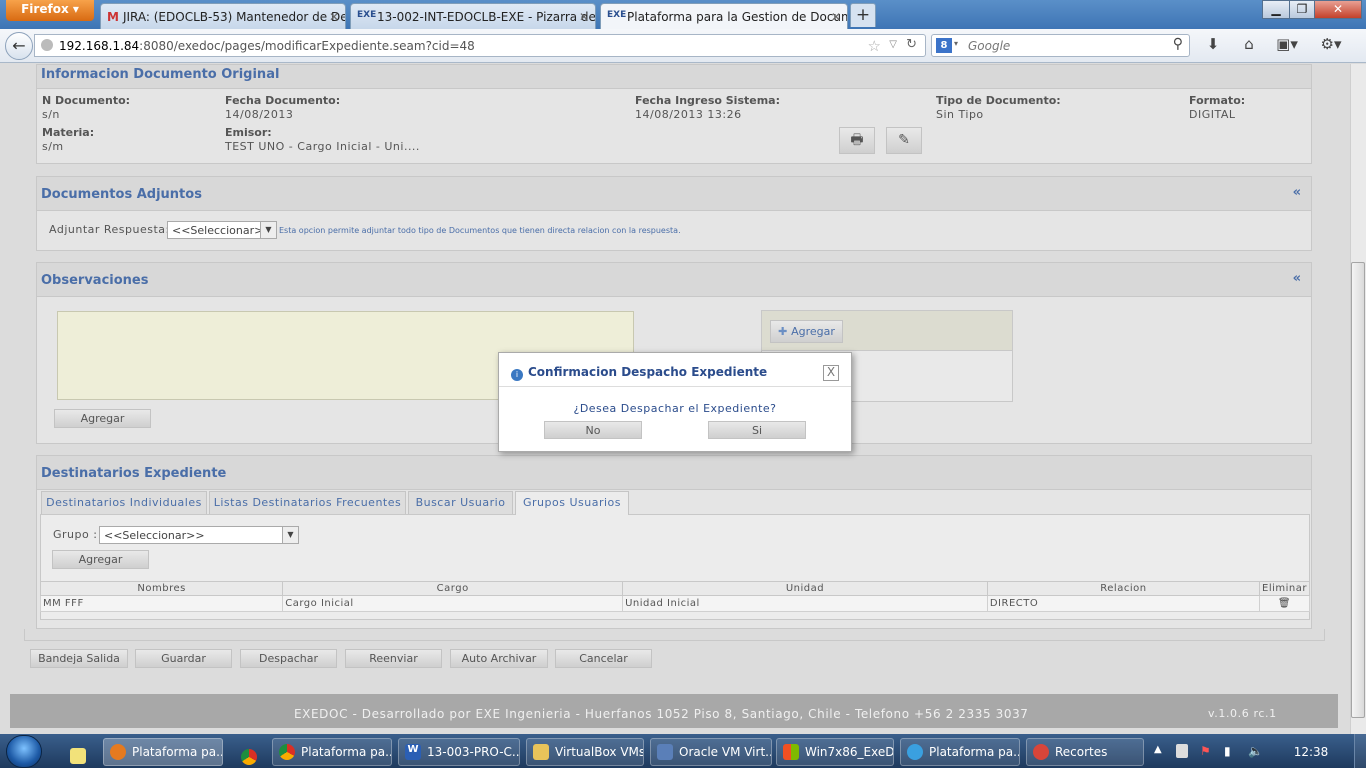 This screenshot has height=768, width=1366. What do you see at coordinates (674, 77) in the screenshot?
I see `original-document-title: Informacion Documento Original` at bounding box center [674, 77].